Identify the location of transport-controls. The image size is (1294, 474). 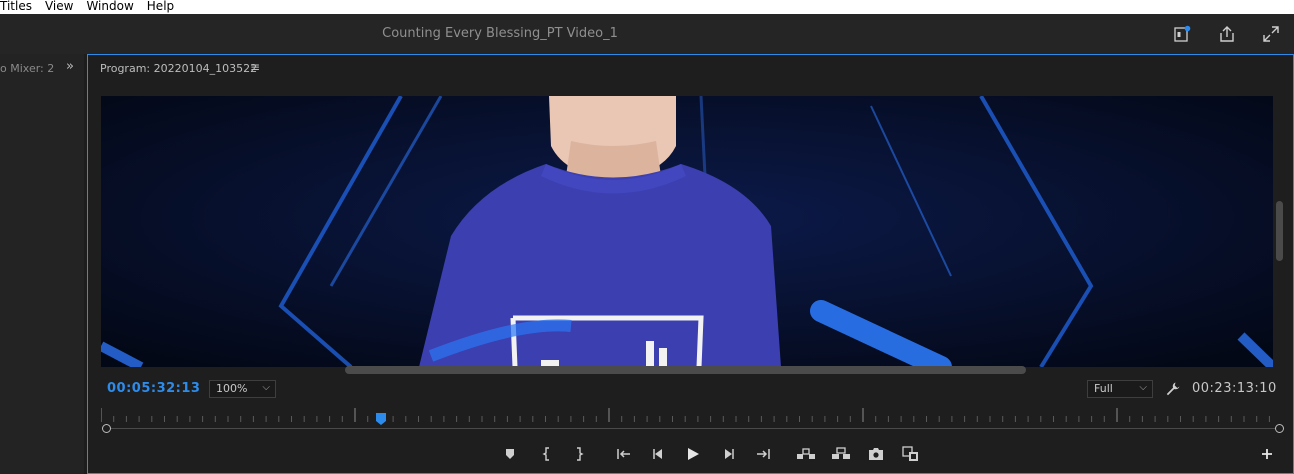
(690, 454).